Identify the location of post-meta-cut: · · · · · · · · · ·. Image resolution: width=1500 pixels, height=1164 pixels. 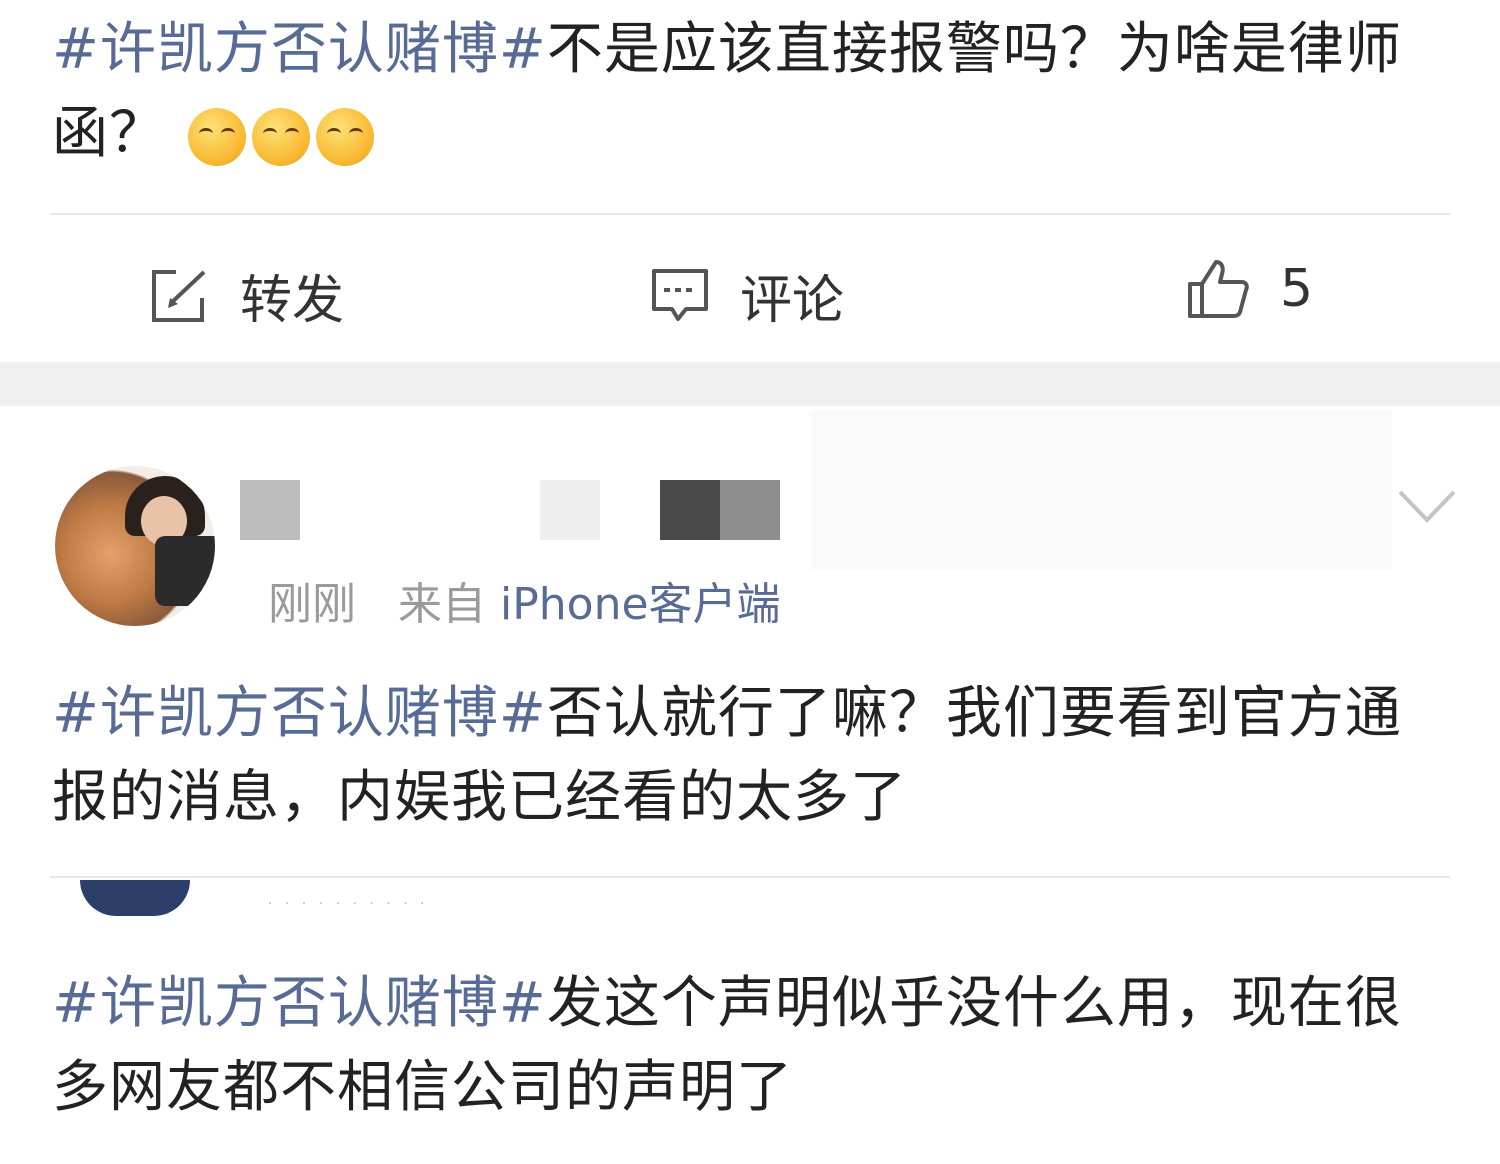
(348, 904).